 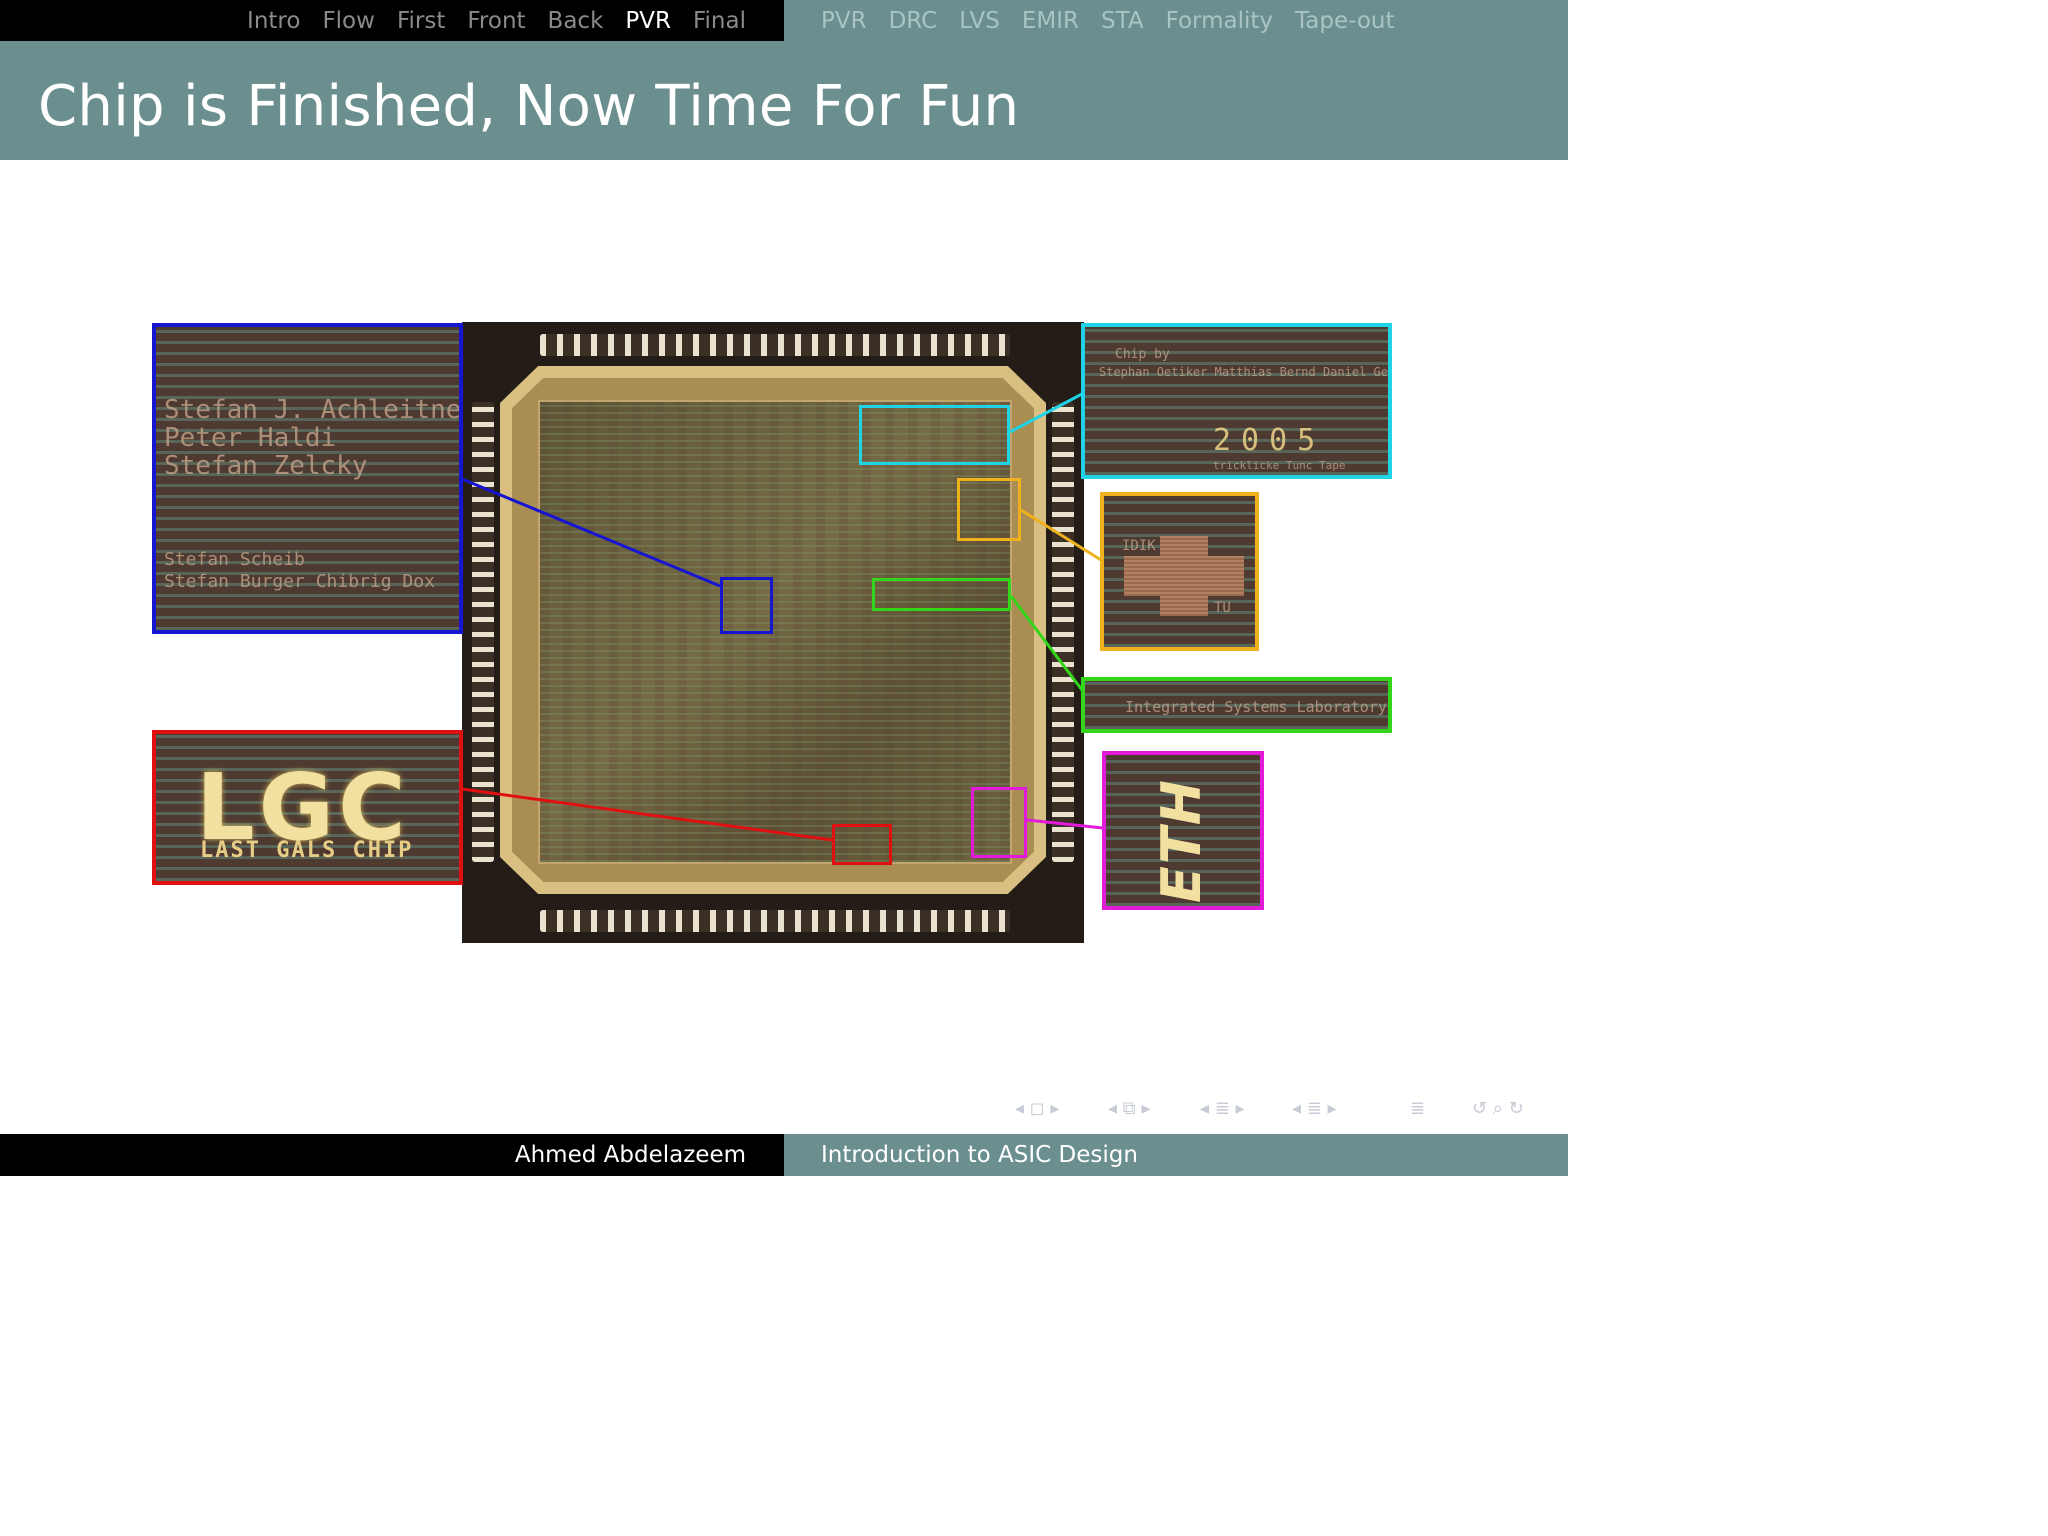 What do you see at coordinates (1139, 546) in the screenshot?
I see `inset-icon-label-left: IDIK` at bounding box center [1139, 546].